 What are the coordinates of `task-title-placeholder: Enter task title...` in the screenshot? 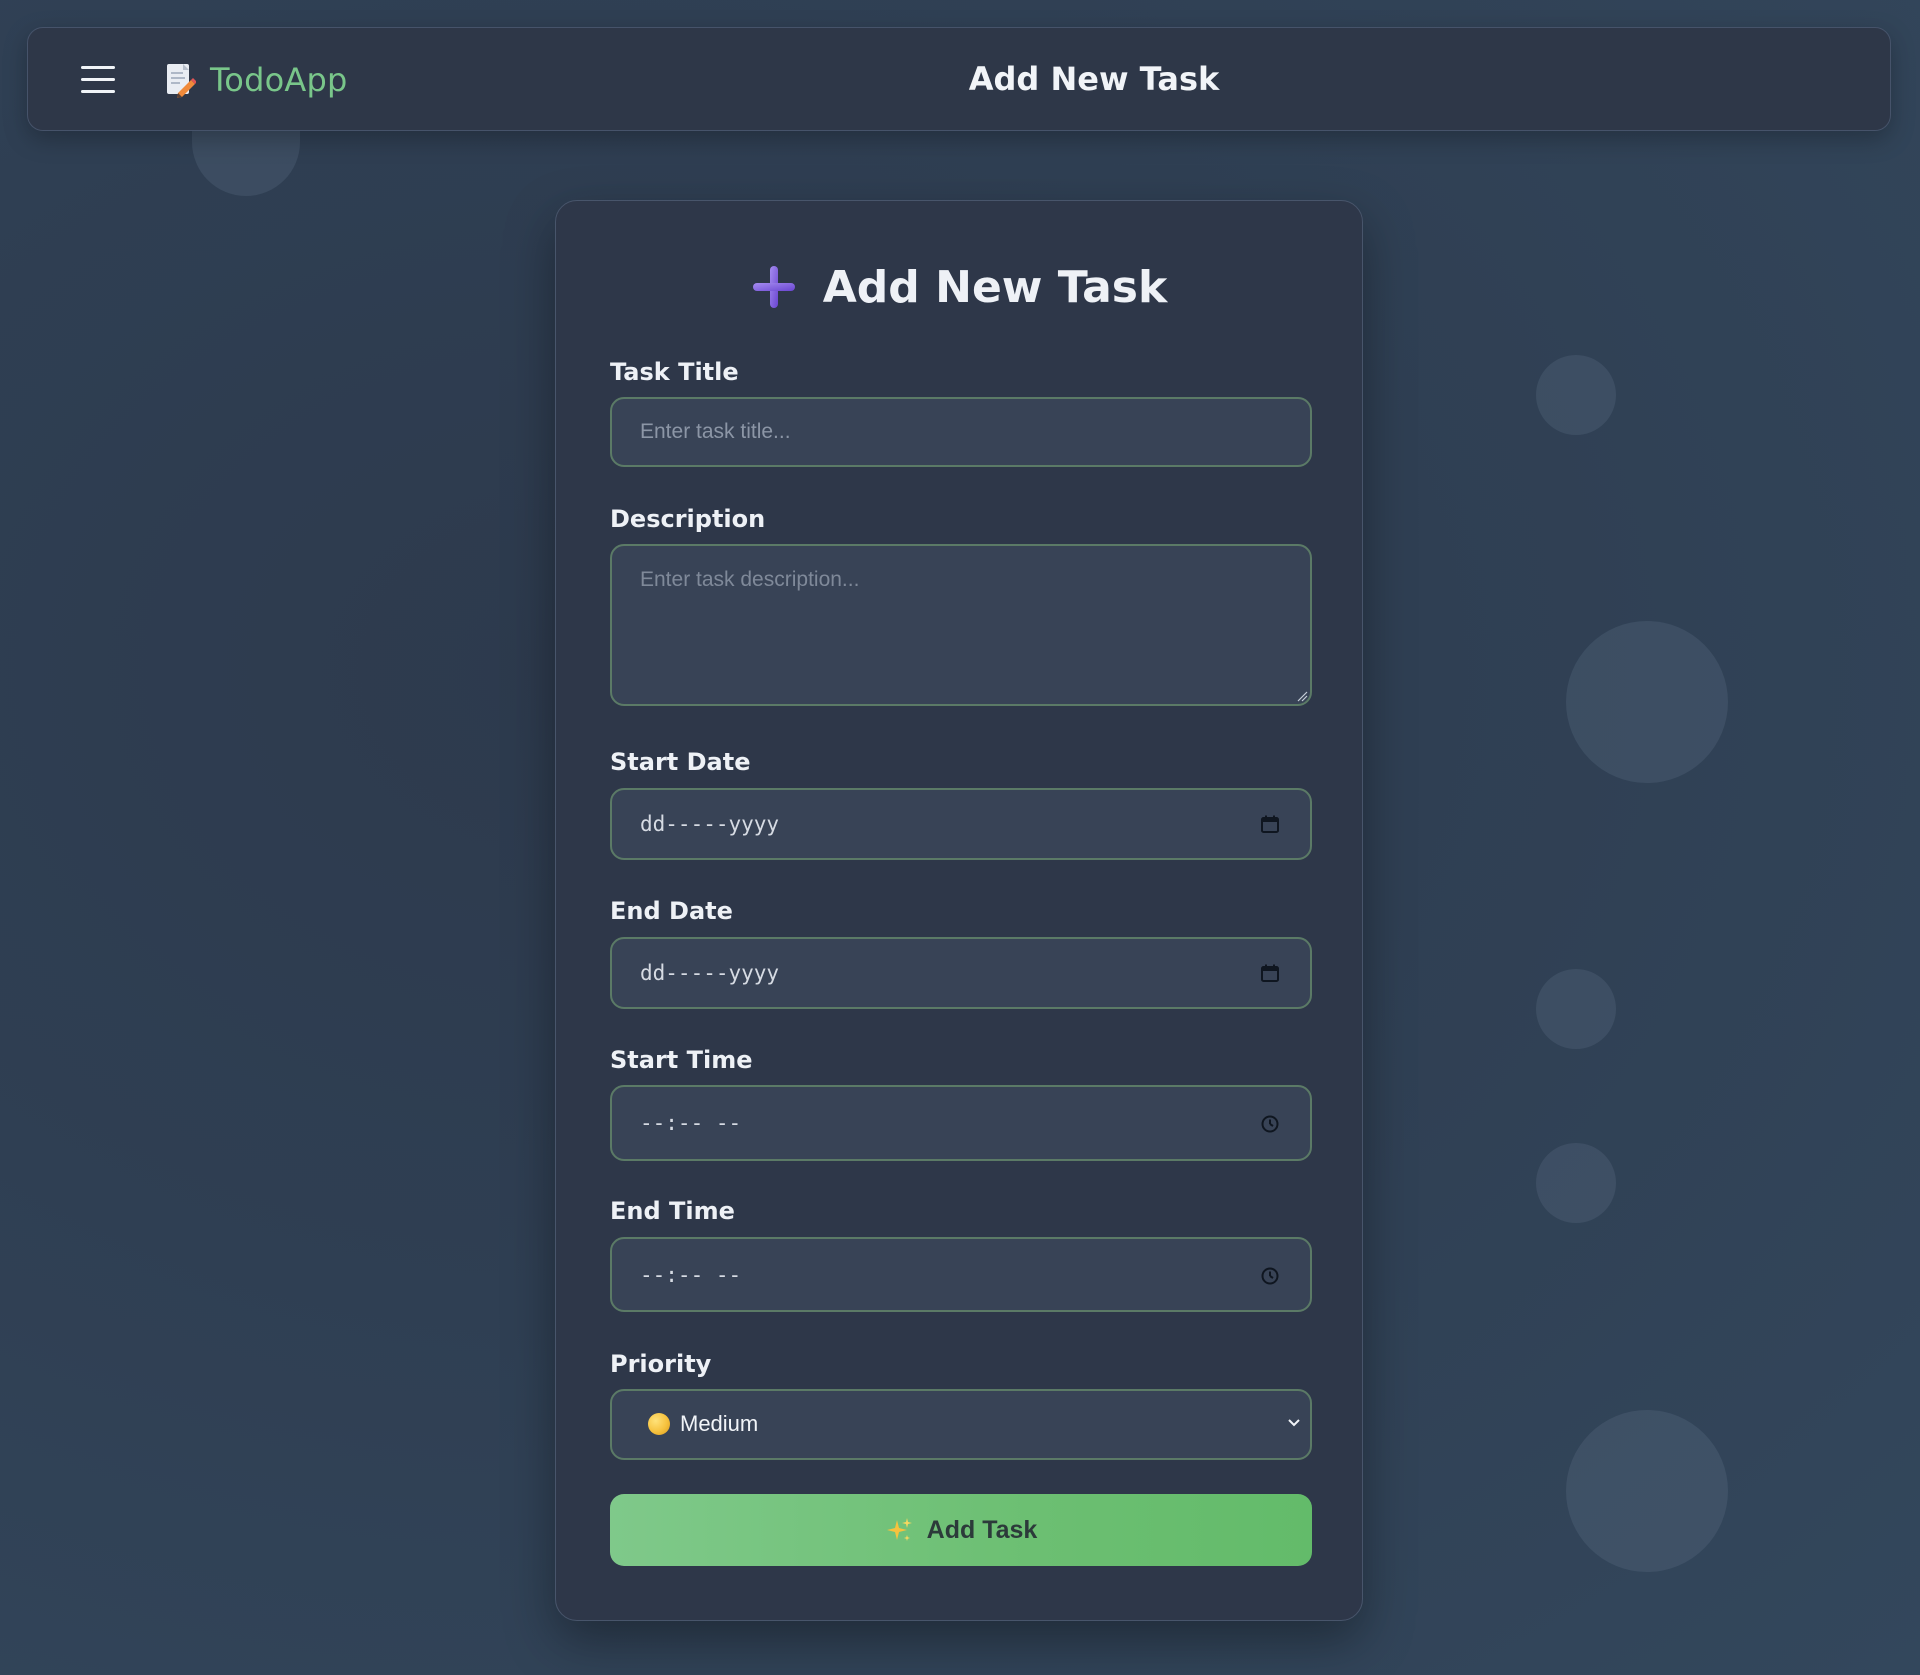 It's located at (715, 431).